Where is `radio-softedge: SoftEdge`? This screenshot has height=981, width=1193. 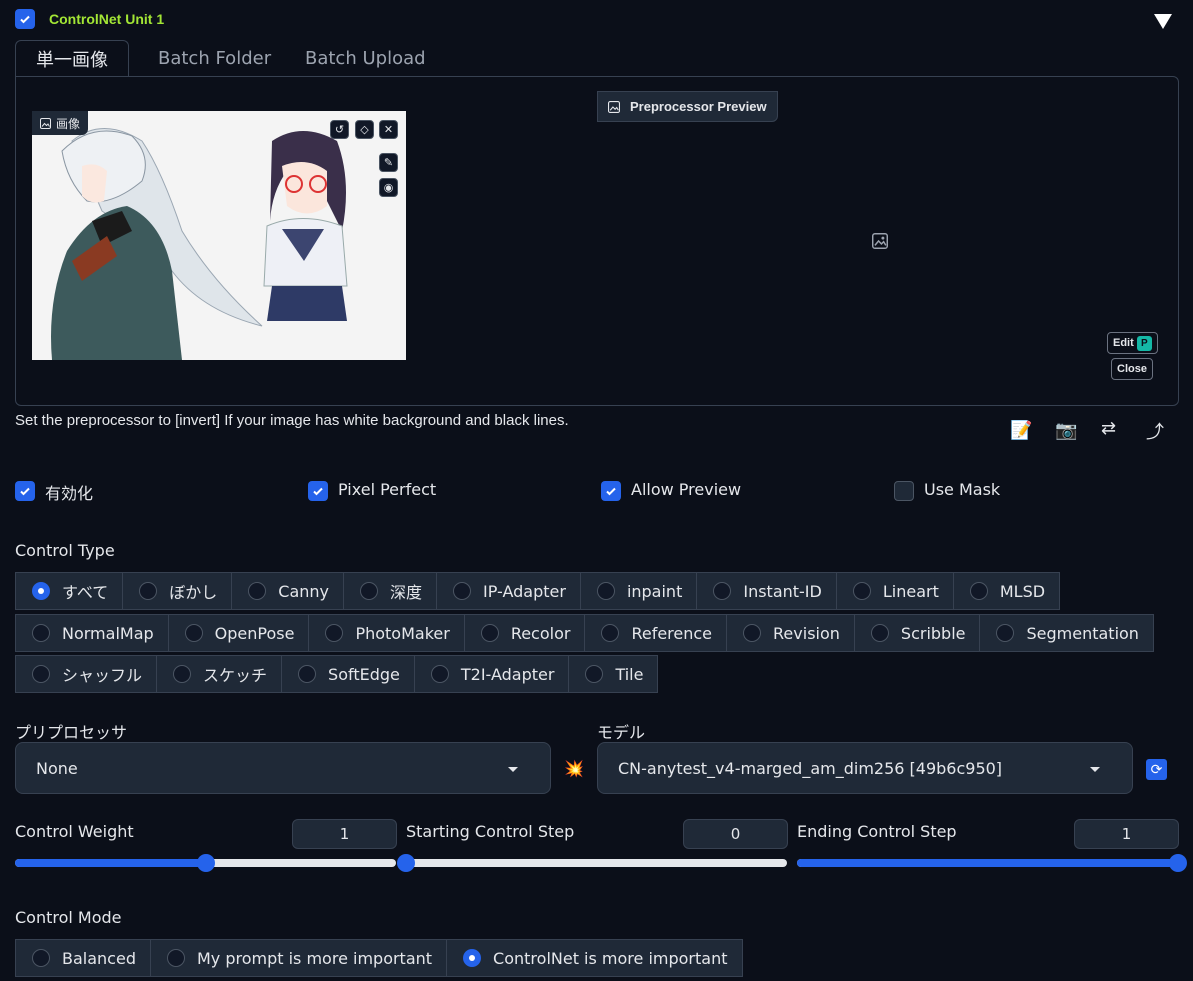 radio-softedge: SoftEdge is located at coordinates (348, 674).